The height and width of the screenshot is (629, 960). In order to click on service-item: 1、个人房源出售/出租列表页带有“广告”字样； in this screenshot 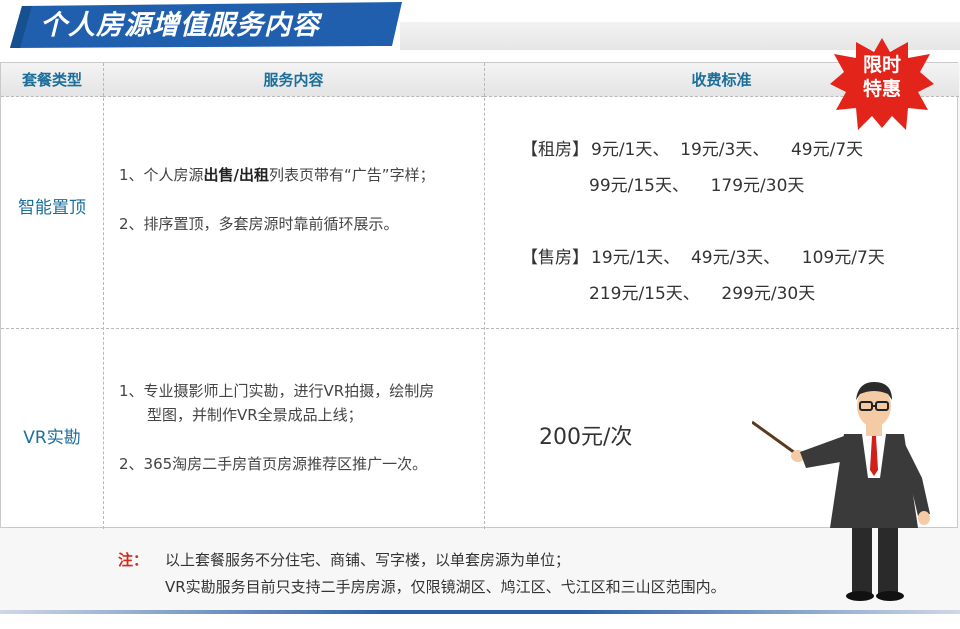, I will do `click(277, 175)`.